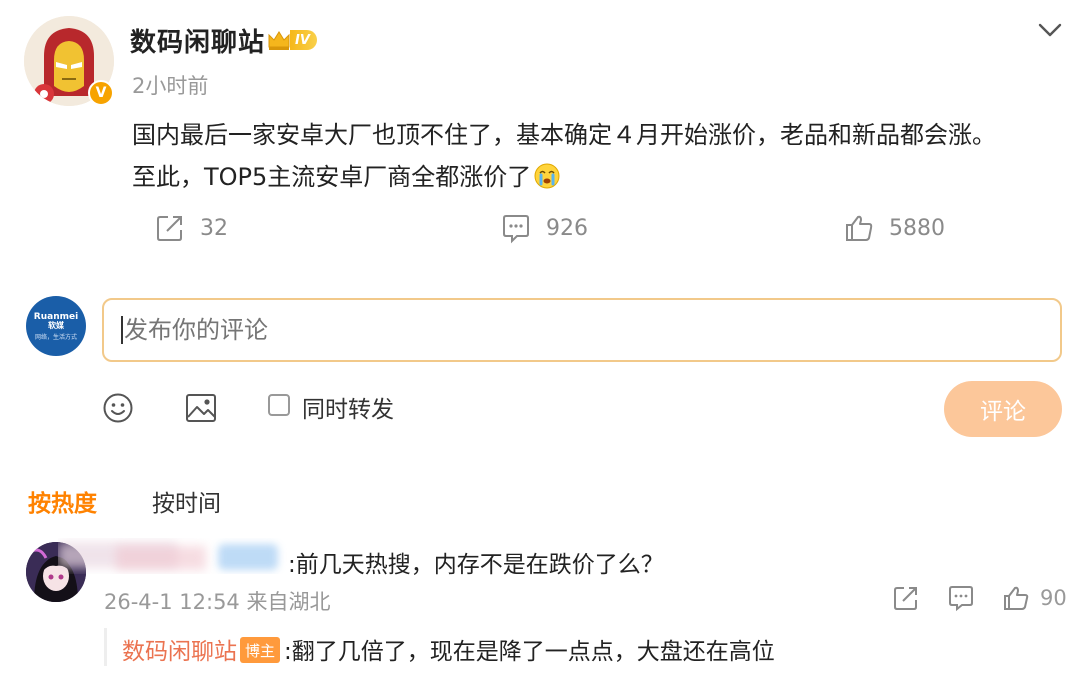 The width and height of the screenshot is (1080, 673). Describe the element at coordinates (529, 652) in the screenshot. I see `reply-text: :翻了几倍了，现在是降了一点点，大盘还在高位` at that location.